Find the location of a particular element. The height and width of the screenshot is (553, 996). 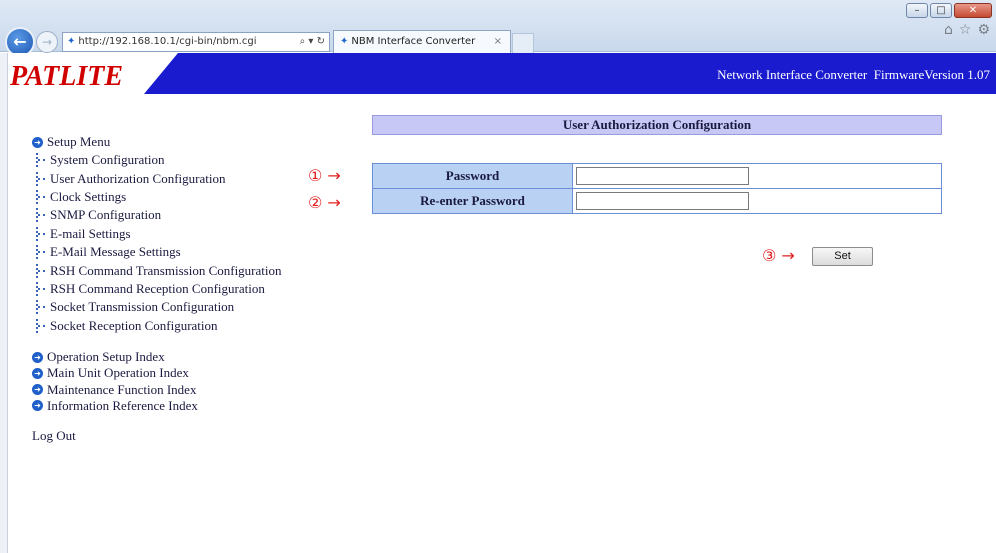

sidebar-item-label: User Authorization Configuration is located at coordinates (138, 178).